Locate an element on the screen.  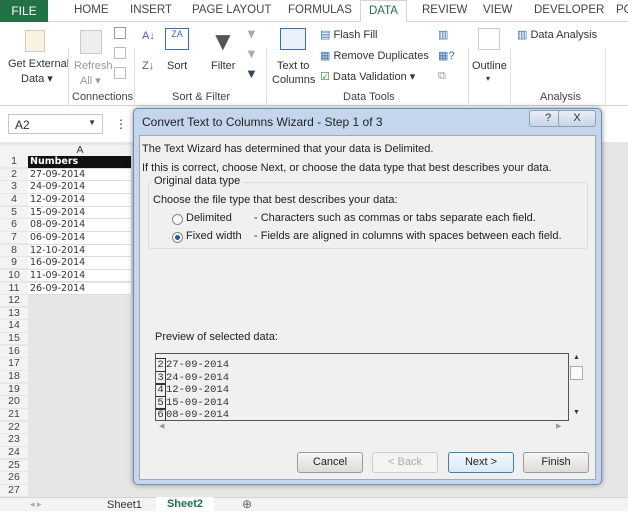
scroll-tabs-left-icon: ◂ ▸ is located at coordinates (36, 504).